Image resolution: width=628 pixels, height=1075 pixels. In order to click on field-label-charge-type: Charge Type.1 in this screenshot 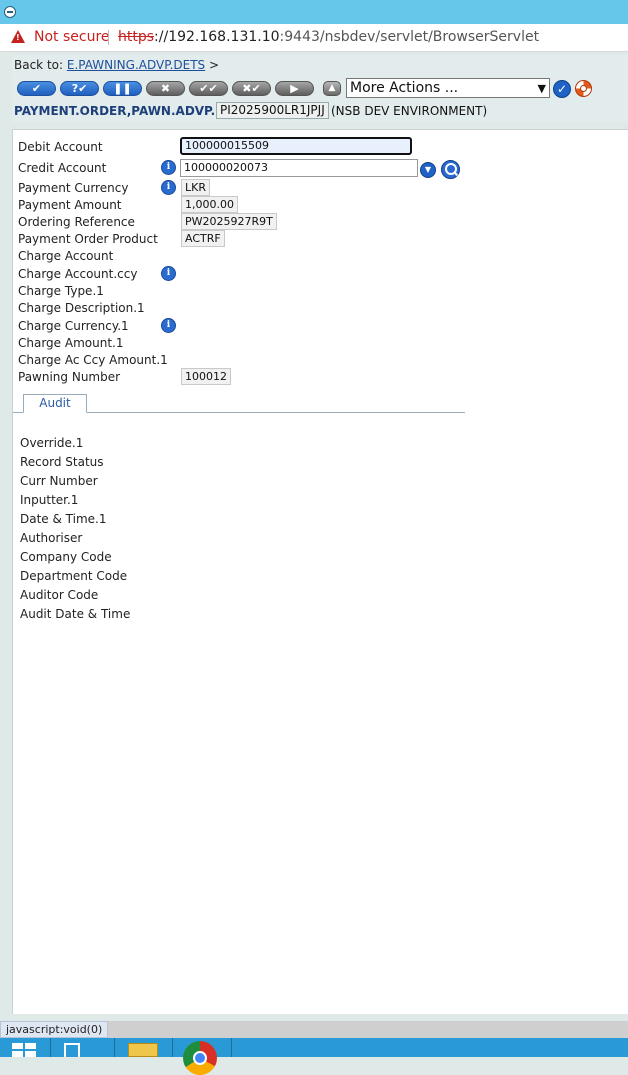, I will do `click(61, 291)`.